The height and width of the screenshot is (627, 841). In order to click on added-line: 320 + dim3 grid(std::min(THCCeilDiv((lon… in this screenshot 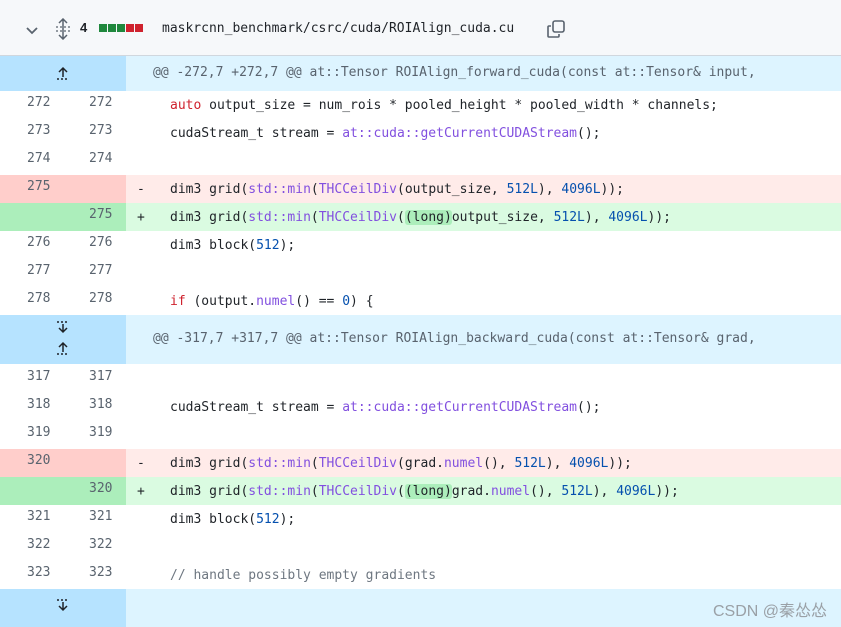, I will do `click(420, 491)`.